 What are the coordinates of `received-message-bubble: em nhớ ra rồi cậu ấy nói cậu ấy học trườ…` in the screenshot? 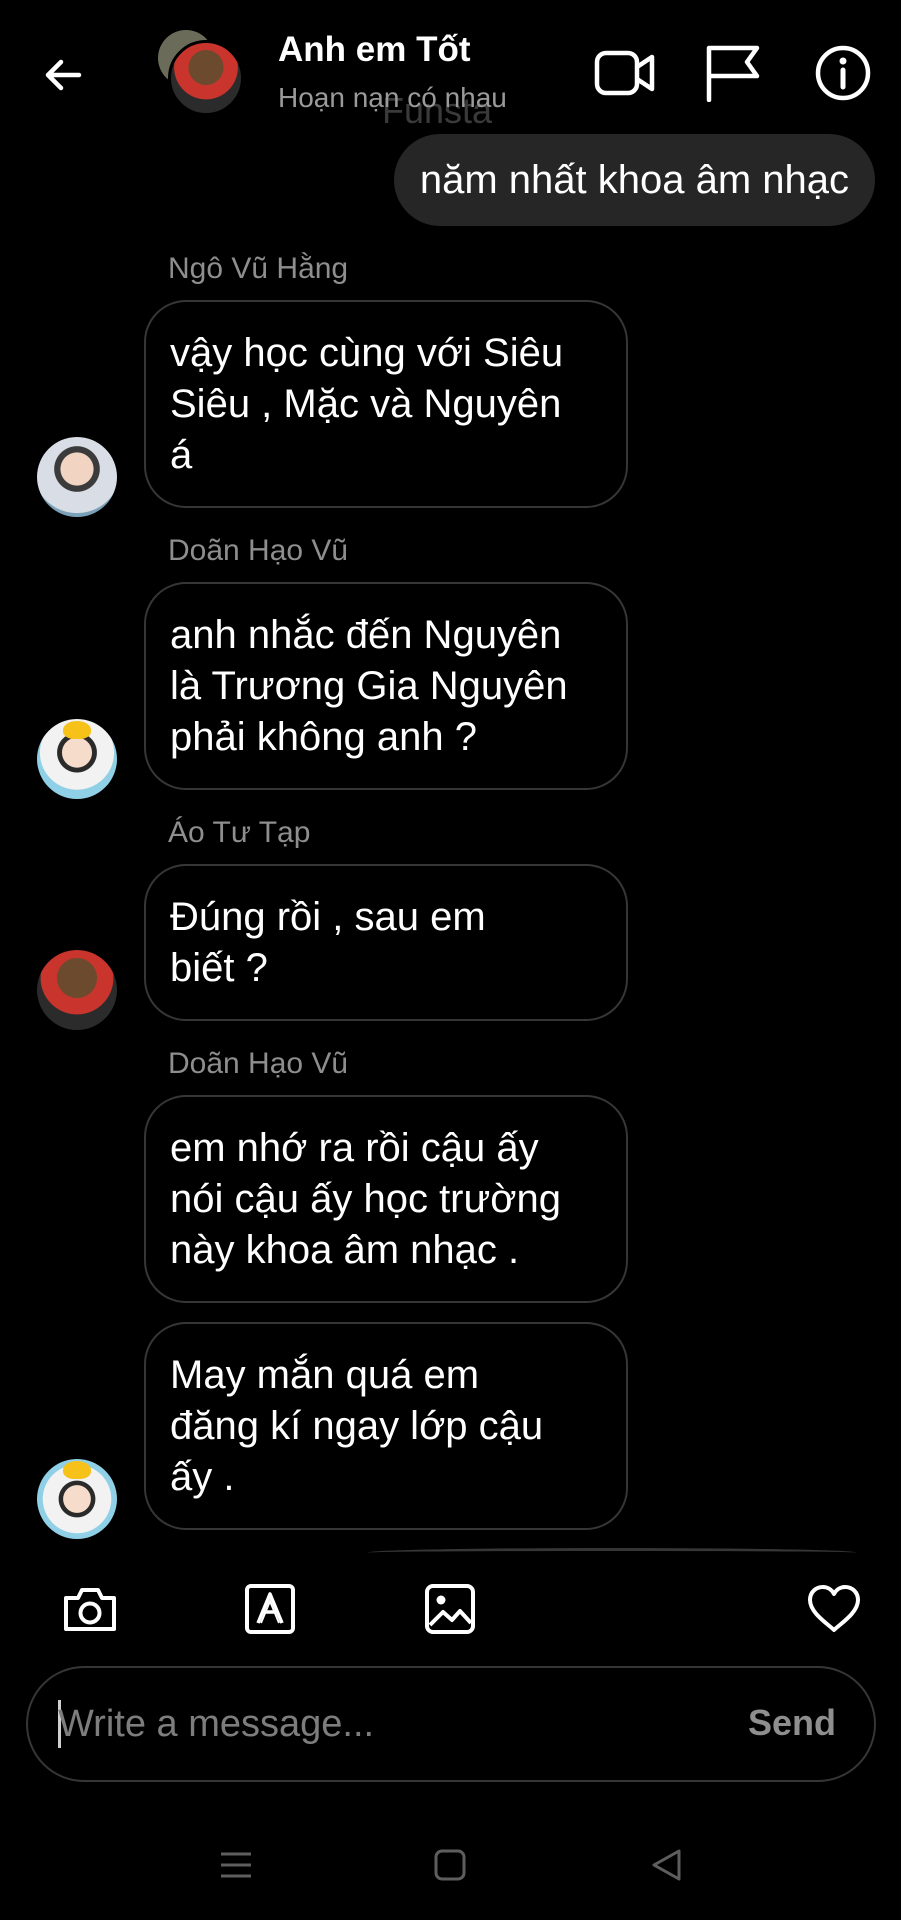 It's located at (386, 1199).